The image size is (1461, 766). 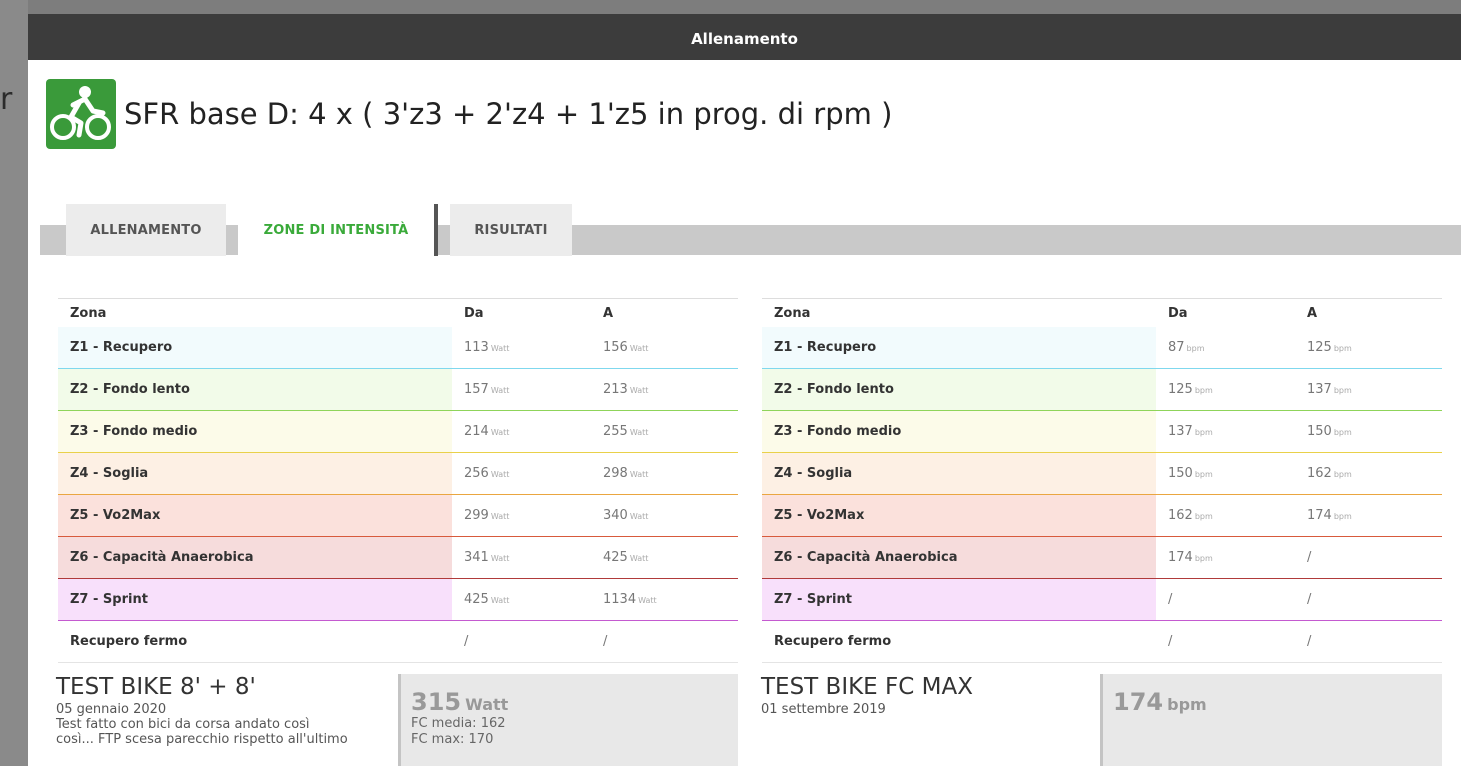 I want to click on zone-to-value: 1134, so click(x=620, y=599).